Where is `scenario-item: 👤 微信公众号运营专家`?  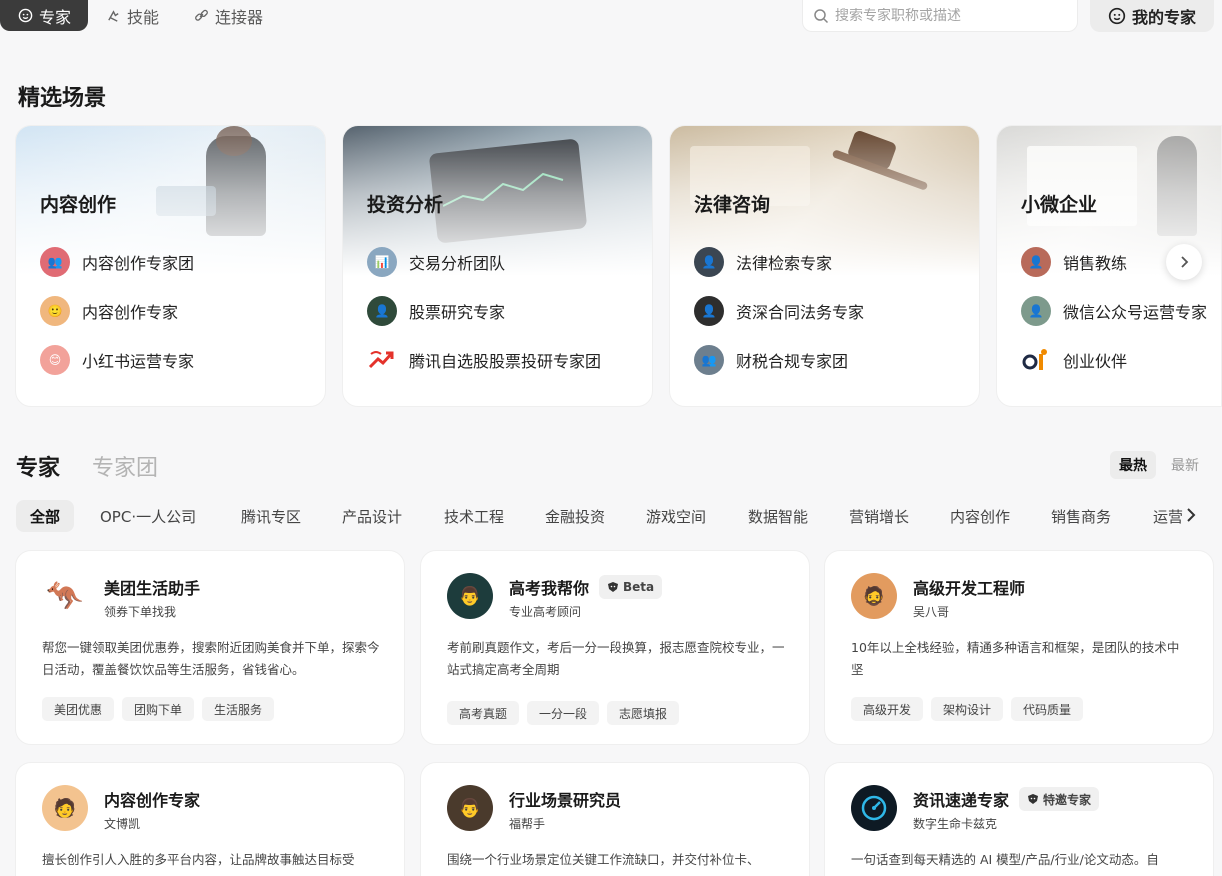
scenario-item: 👤 微信公众号运营专家 is located at coordinates (1114, 311).